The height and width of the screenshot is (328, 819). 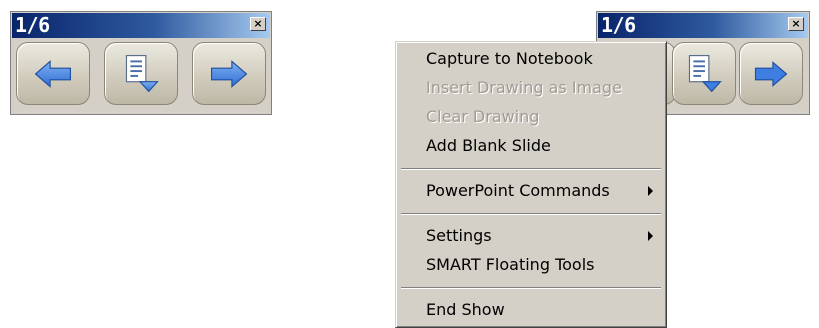 What do you see at coordinates (483, 116) in the screenshot?
I see `menu-item-label: Clear Drawing` at bounding box center [483, 116].